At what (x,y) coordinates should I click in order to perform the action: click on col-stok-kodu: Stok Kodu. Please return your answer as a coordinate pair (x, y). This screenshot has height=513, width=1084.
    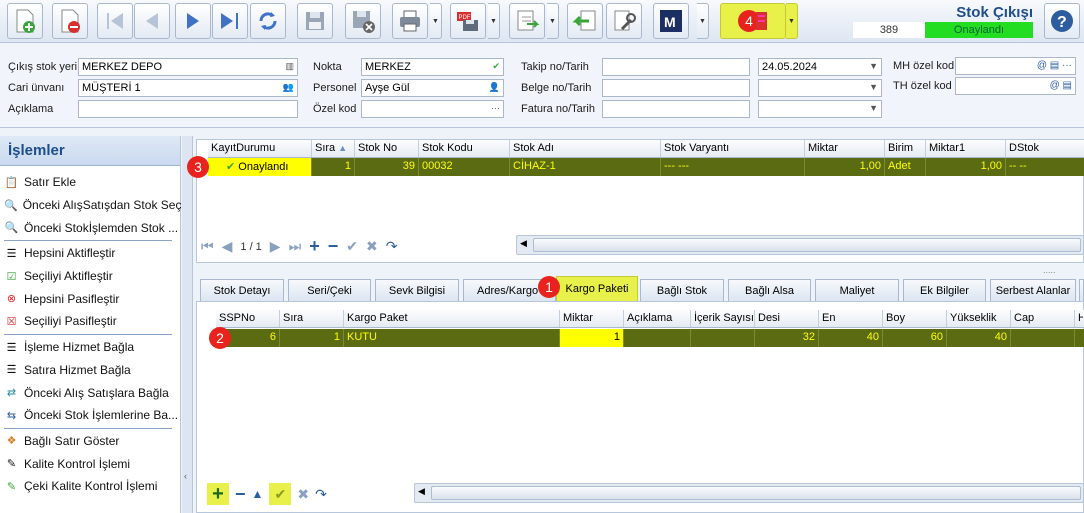
    Looking at the image, I should click on (464, 148).